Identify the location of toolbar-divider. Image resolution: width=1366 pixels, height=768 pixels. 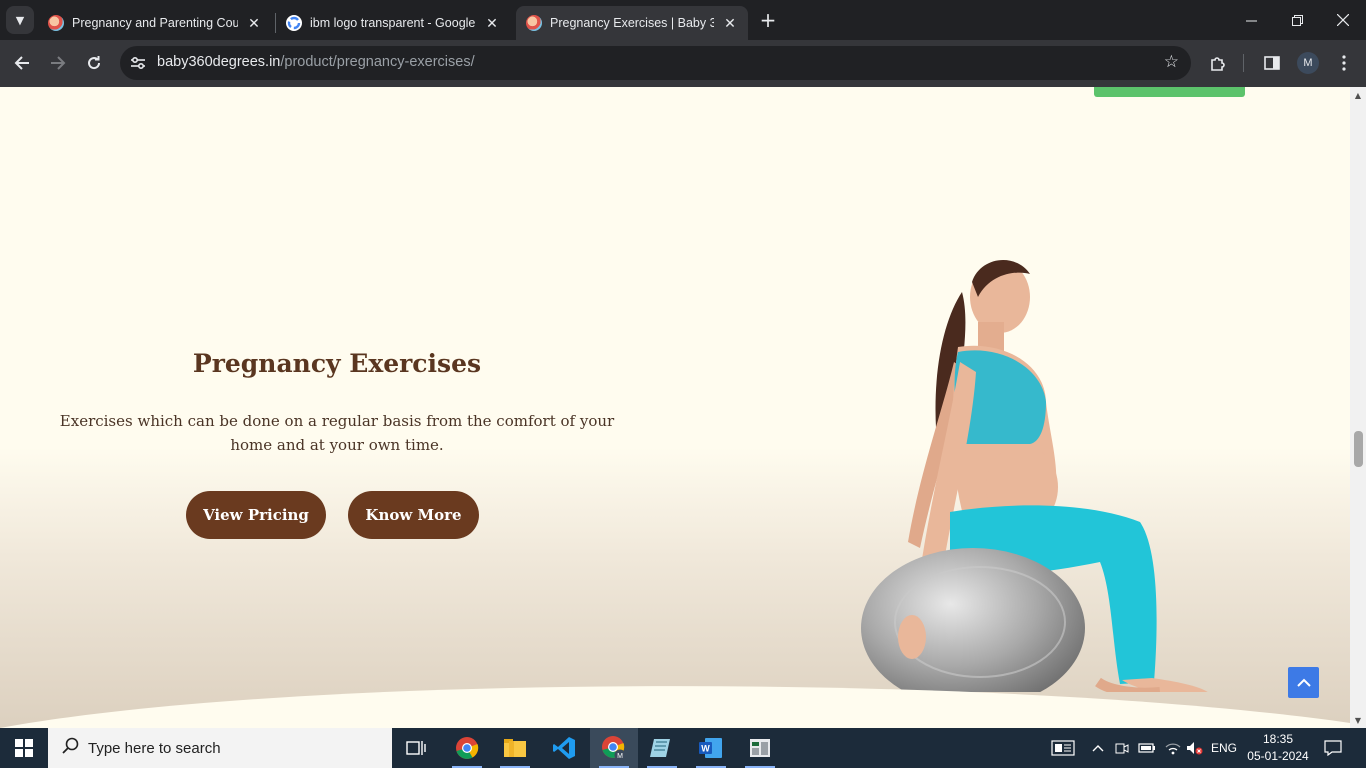
(1243, 63).